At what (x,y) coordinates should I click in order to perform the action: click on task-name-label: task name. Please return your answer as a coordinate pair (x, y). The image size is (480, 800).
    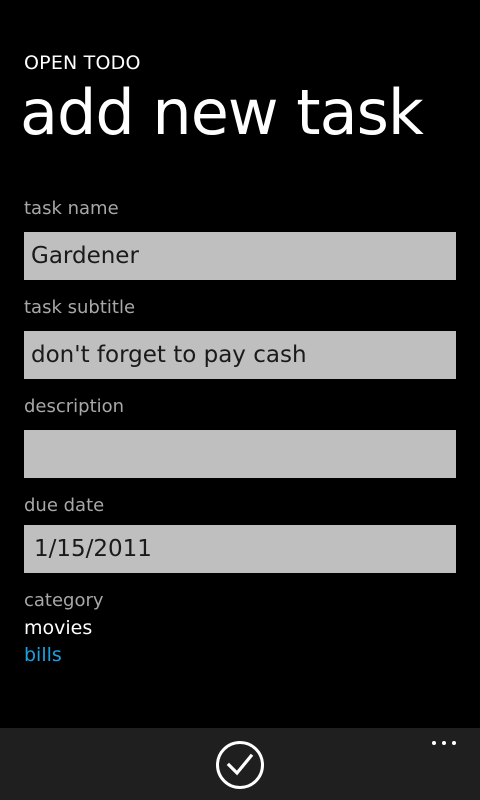
    Looking at the image, I should click on (71, 208).